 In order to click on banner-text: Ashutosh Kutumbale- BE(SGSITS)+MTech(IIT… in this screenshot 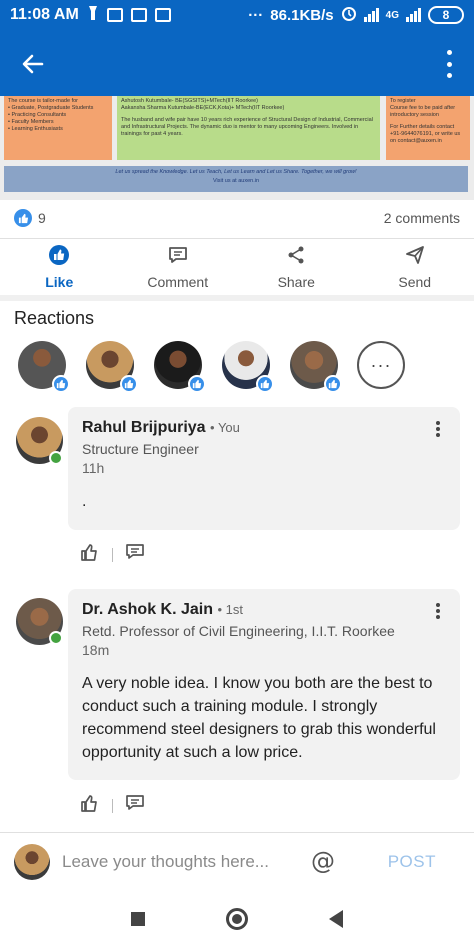, I will do `click(189, 101)`.